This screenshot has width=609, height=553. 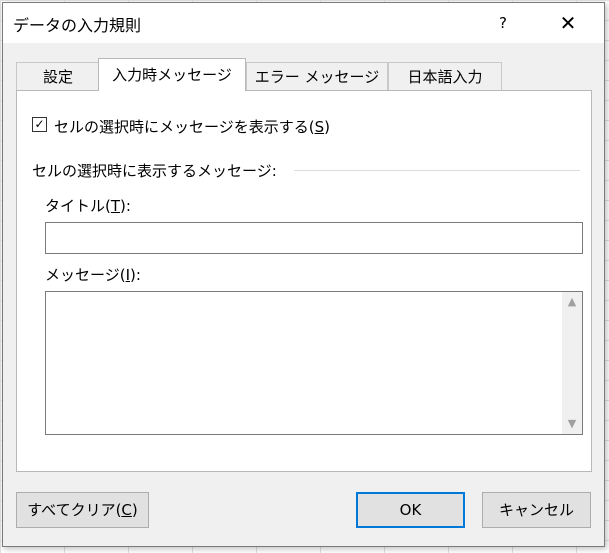 What do you see at coordinates (503, 23) in the screenshot?
I see `help-button: ?` at bounding box center [503, 23].